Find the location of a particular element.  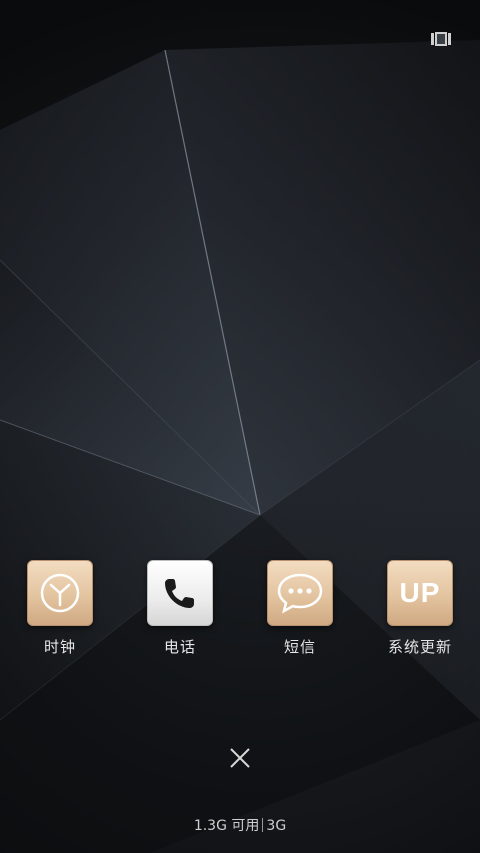

phone-tile is located at coordinates (180, 593).